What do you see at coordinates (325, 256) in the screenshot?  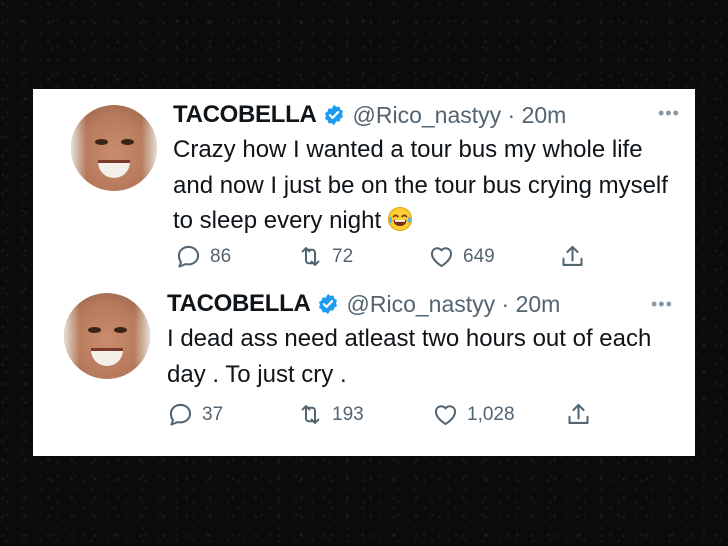 I see `retweet-button: 72` at bounding box center [325, 256].